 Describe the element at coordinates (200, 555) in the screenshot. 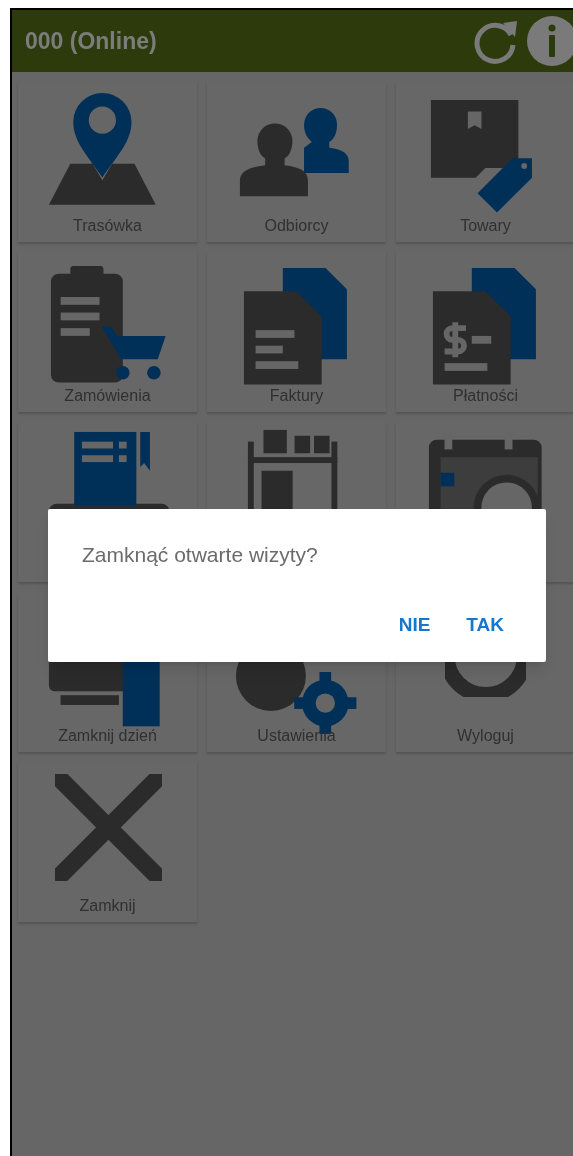

I see `dialog-message: Zamknąć otwarte wizyty?` at that location.